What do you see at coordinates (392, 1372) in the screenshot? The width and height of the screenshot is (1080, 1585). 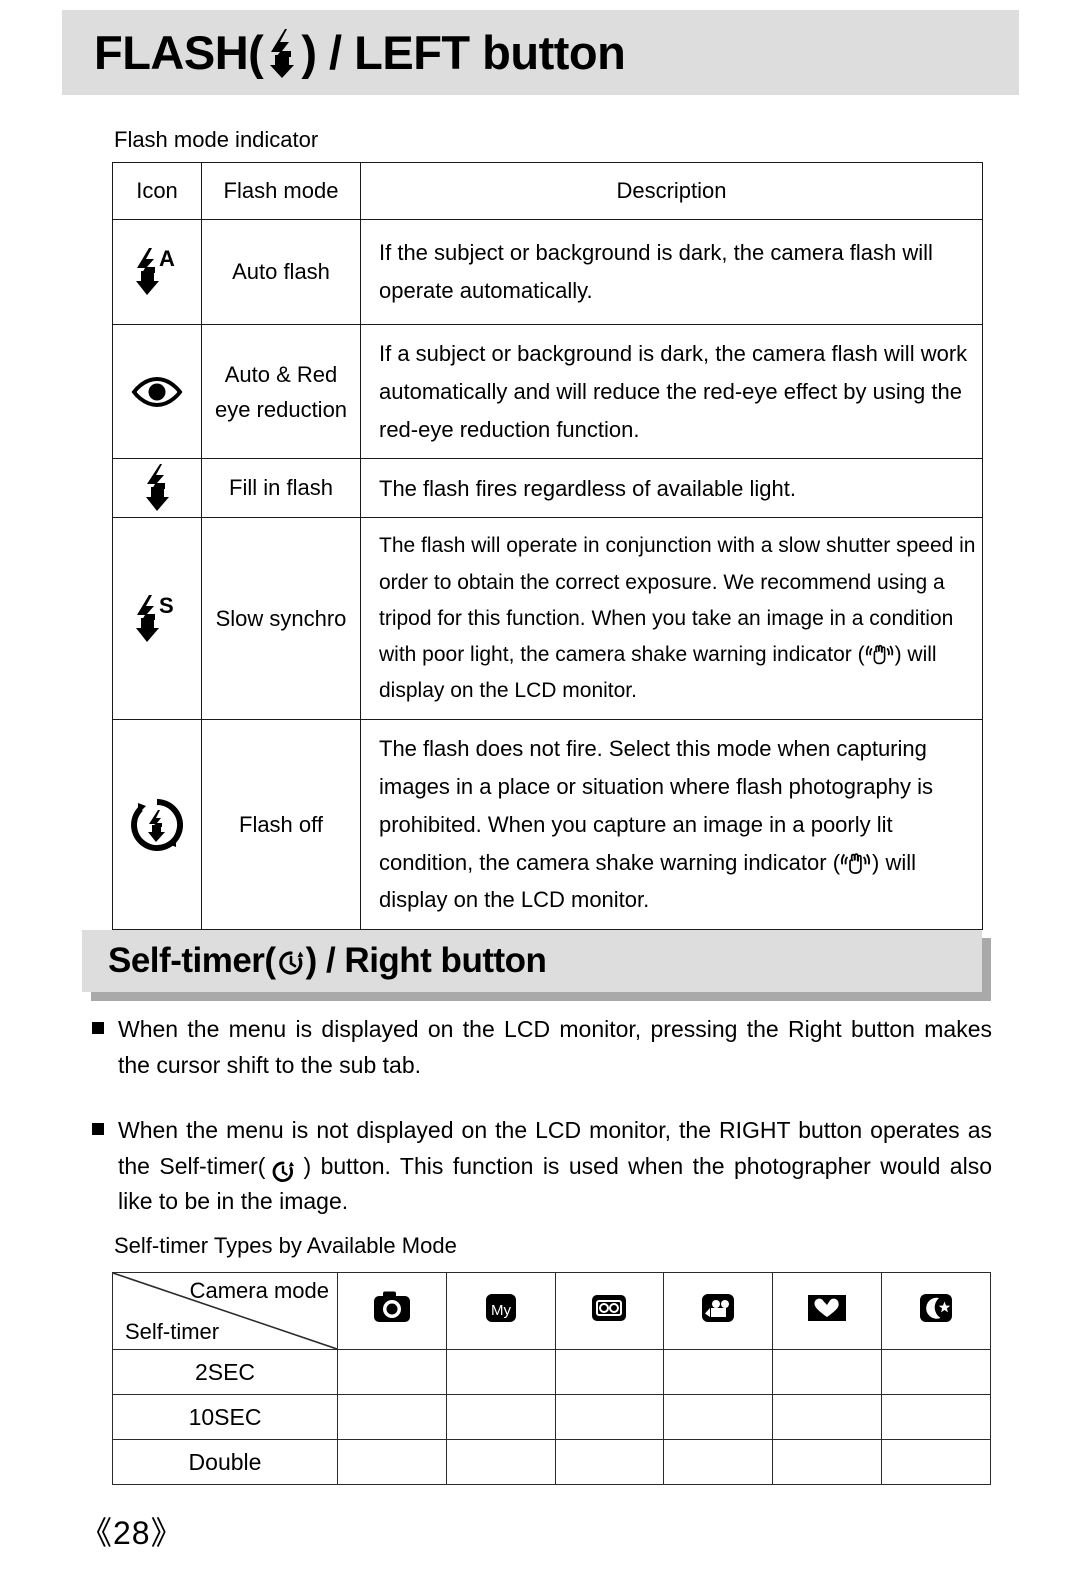 I see `cell-2sec-auto` at bounding box center [392, 1372].